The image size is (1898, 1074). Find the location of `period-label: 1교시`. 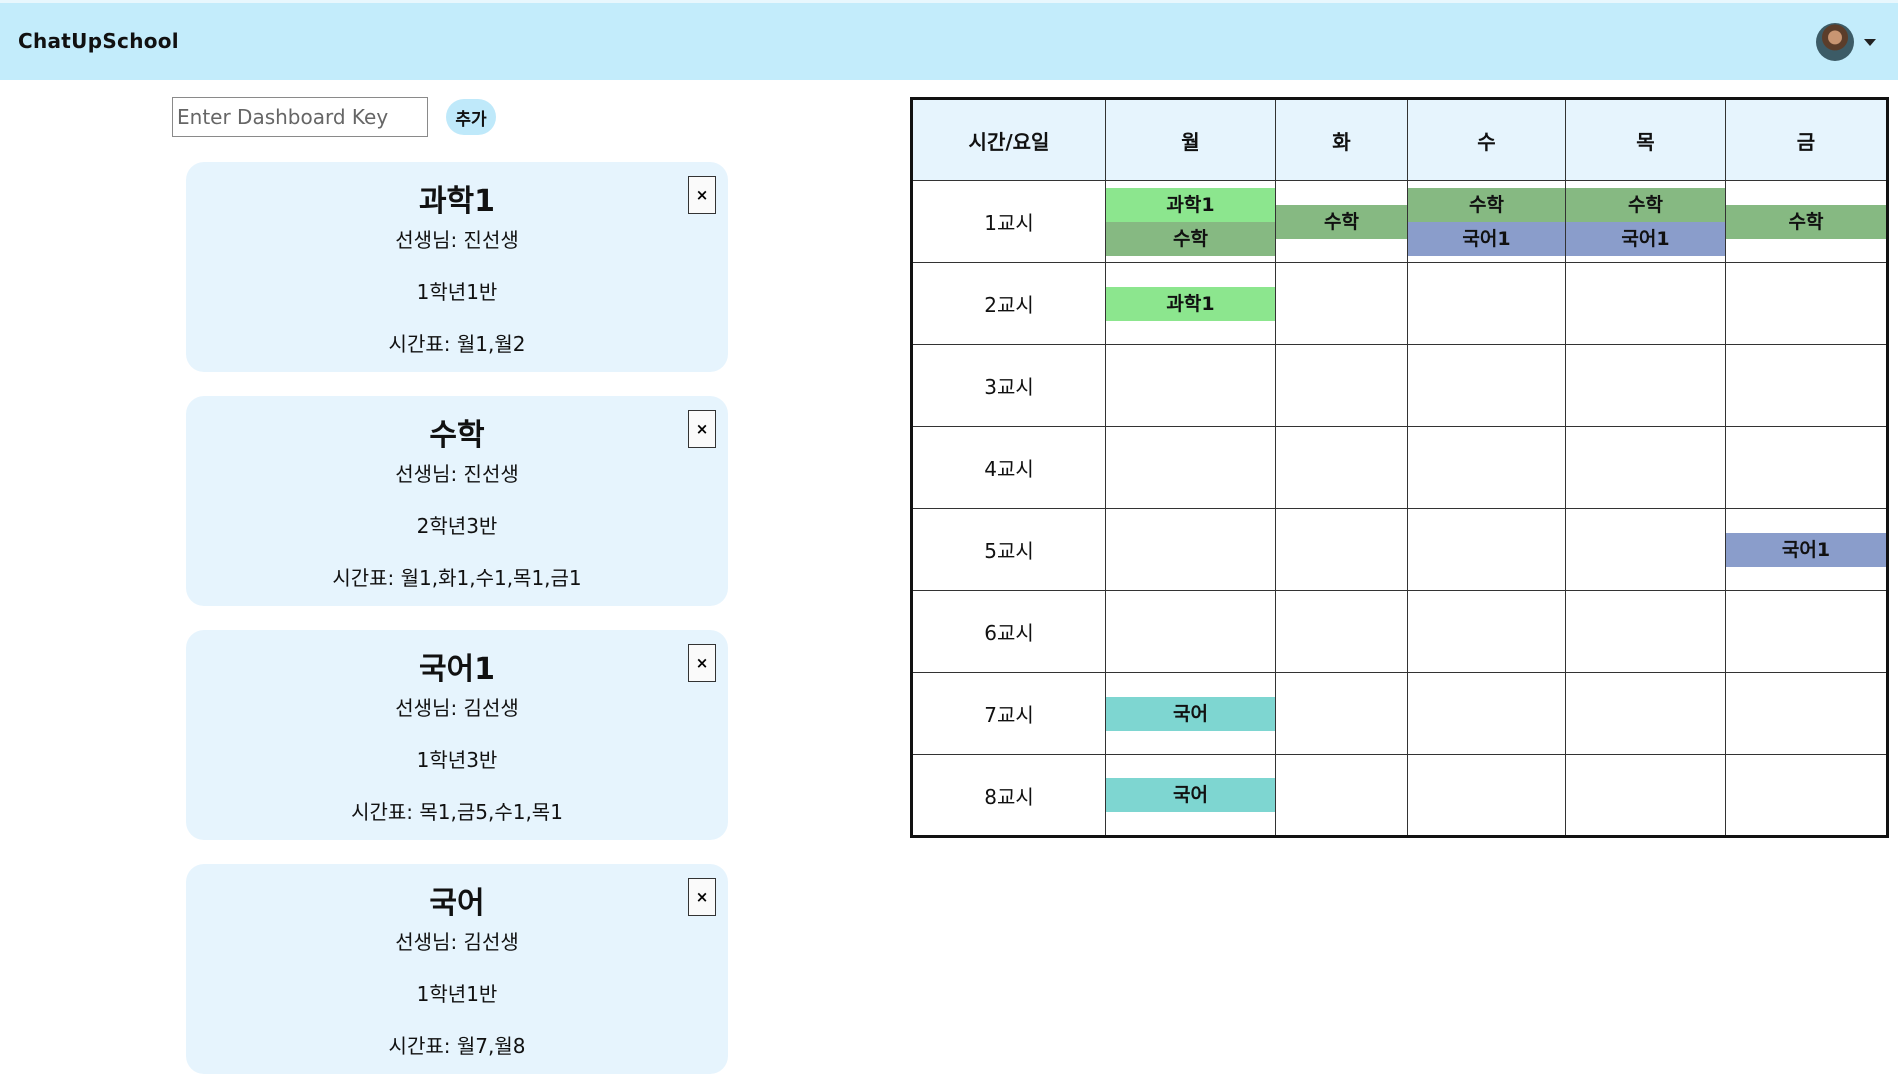

period-label: 1교시 is located at coordinates (1008, 221).